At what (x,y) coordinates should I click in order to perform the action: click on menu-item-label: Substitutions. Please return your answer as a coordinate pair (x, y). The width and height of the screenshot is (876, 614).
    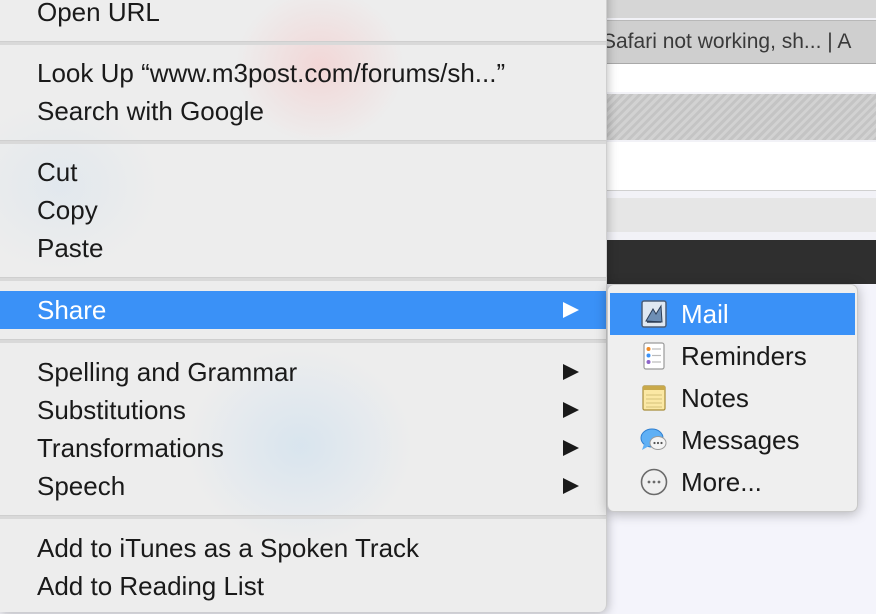
    Looking at the image, I should click on (111, 410).